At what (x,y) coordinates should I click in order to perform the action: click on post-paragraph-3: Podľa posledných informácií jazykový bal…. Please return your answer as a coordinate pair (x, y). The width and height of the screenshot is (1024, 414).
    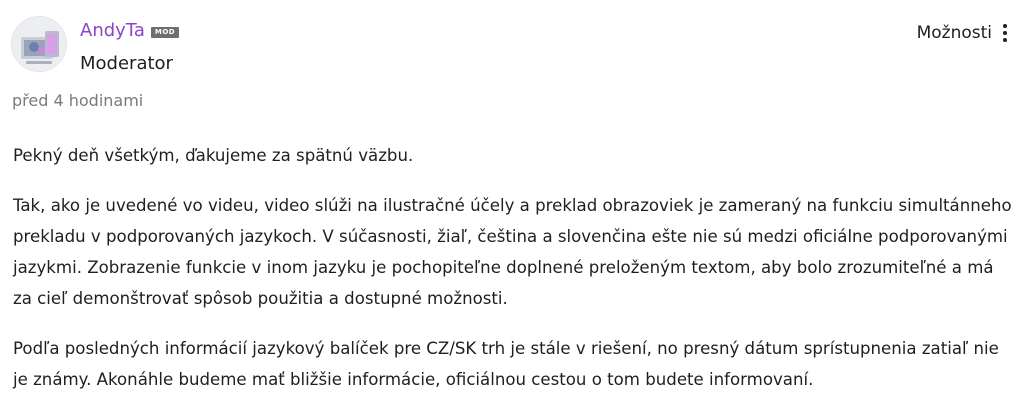
    Looking at the image, I should click on (506, 364).